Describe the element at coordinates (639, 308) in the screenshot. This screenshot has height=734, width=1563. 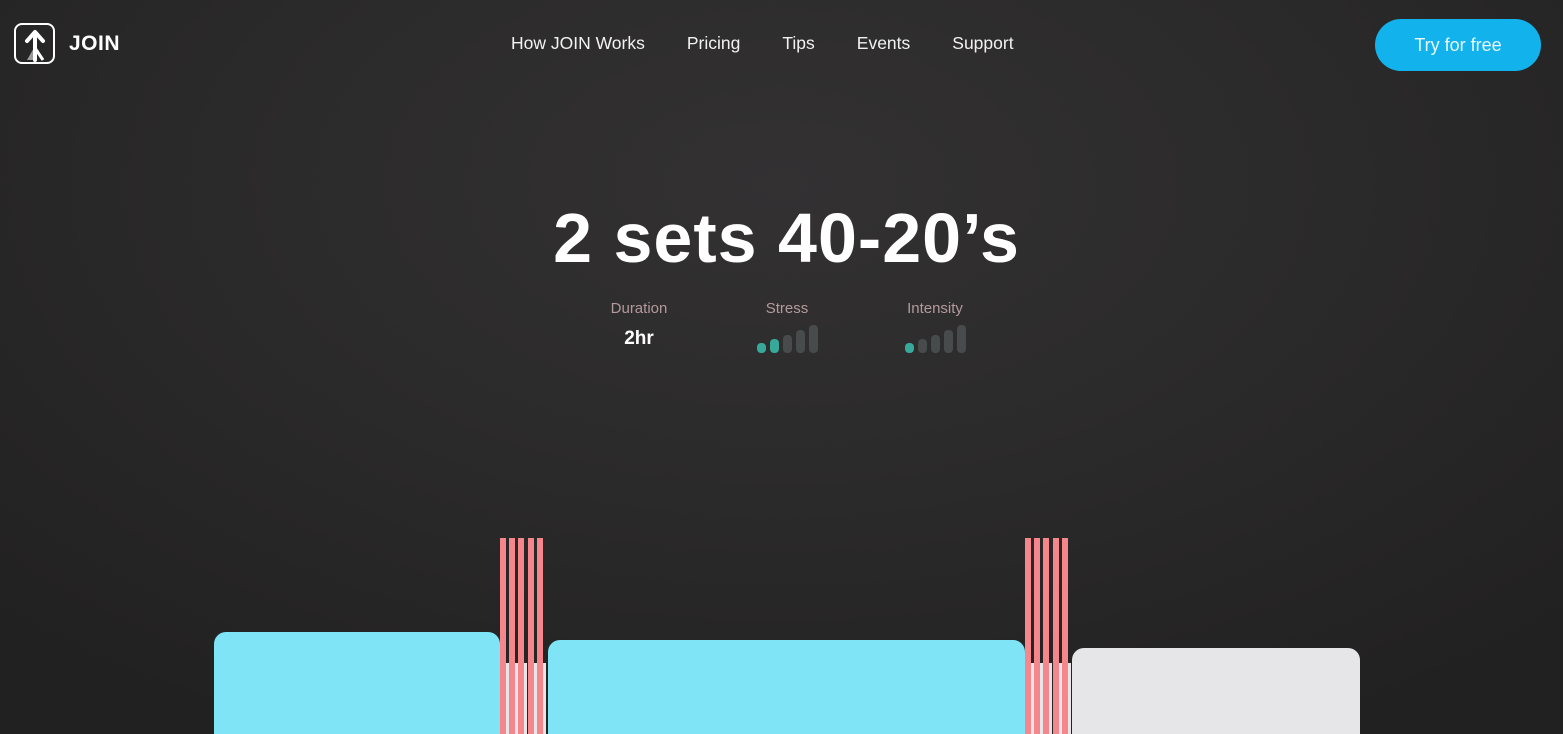
I see `duration-label: Duration` at that location.